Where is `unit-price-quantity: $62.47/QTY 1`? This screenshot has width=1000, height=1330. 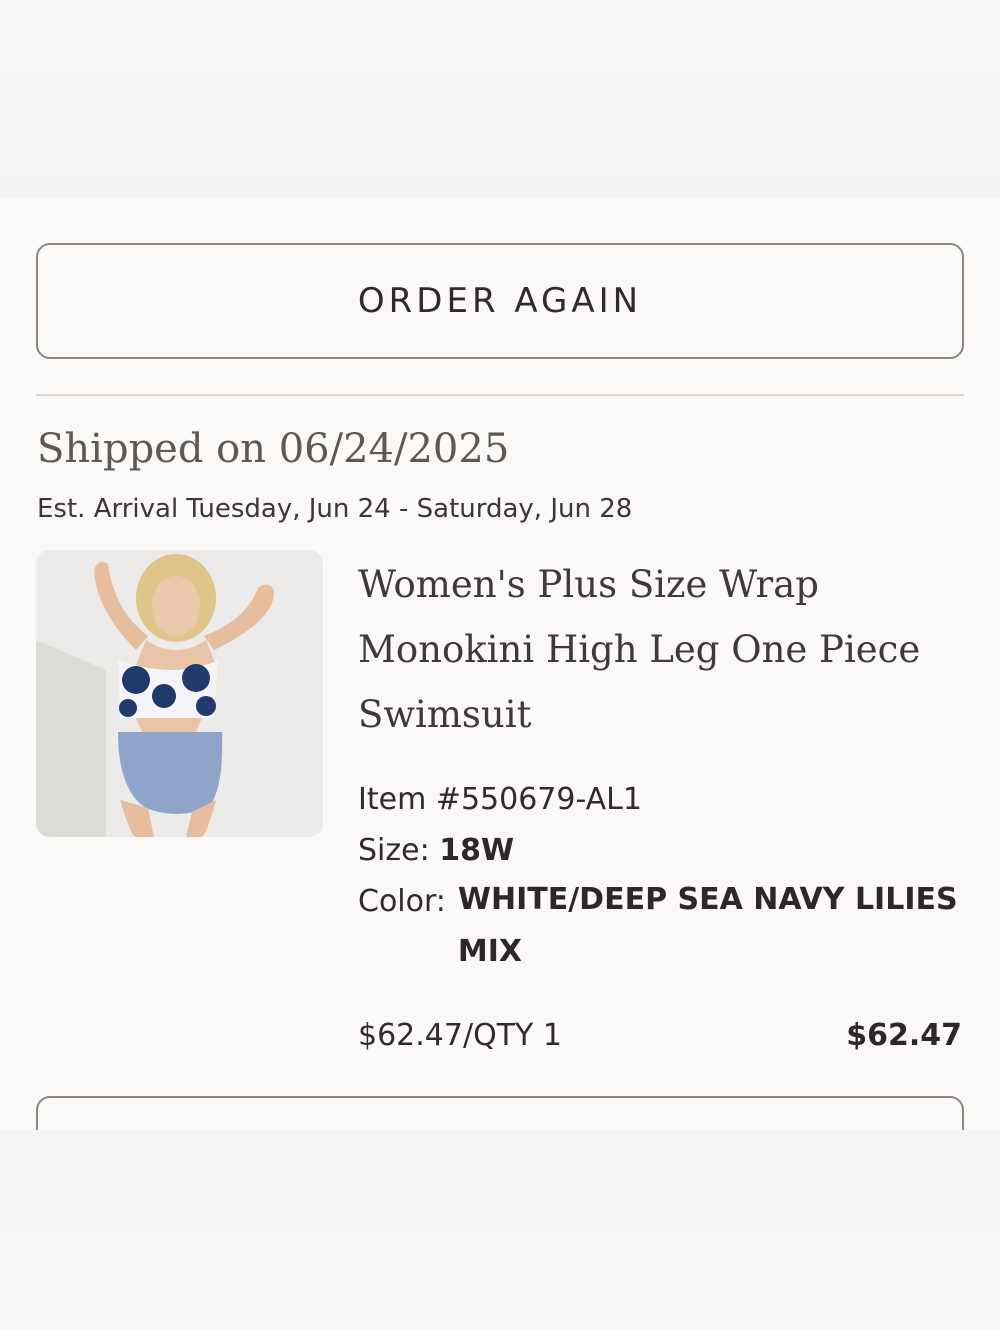
unit-price-quantity: $62.47/QTY 1 is located at coordinates (460, 1035).